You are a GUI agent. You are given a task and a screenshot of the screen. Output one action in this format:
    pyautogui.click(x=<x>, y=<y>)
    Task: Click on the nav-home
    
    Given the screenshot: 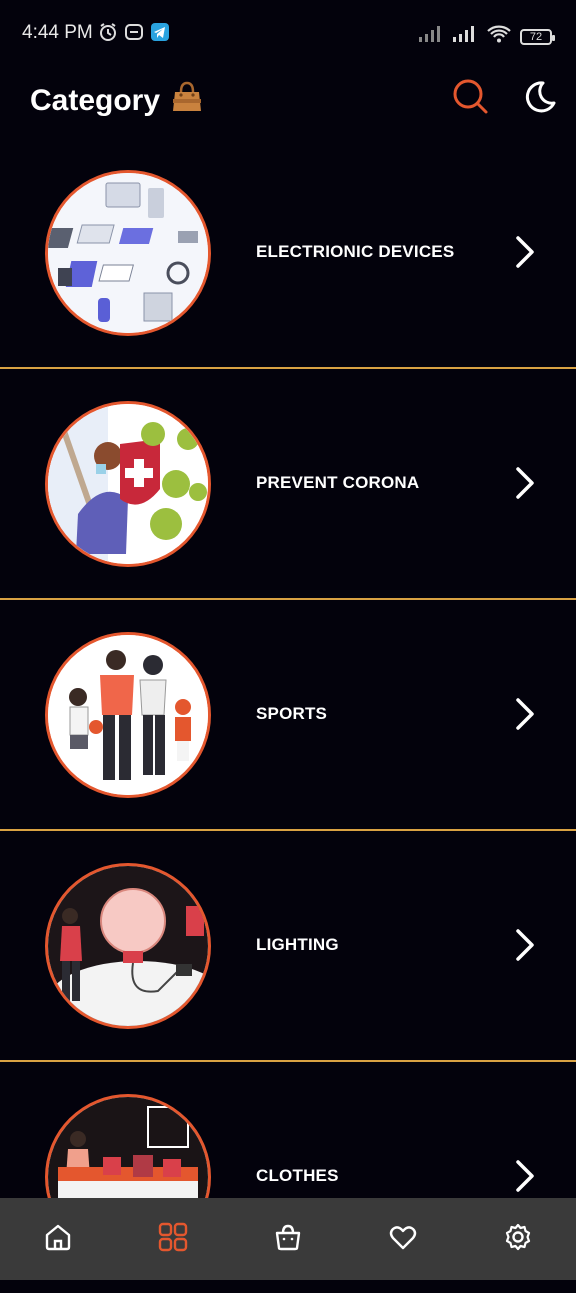 What is the action you would take?
    pyautogui.click(x=58, y=1239)
    